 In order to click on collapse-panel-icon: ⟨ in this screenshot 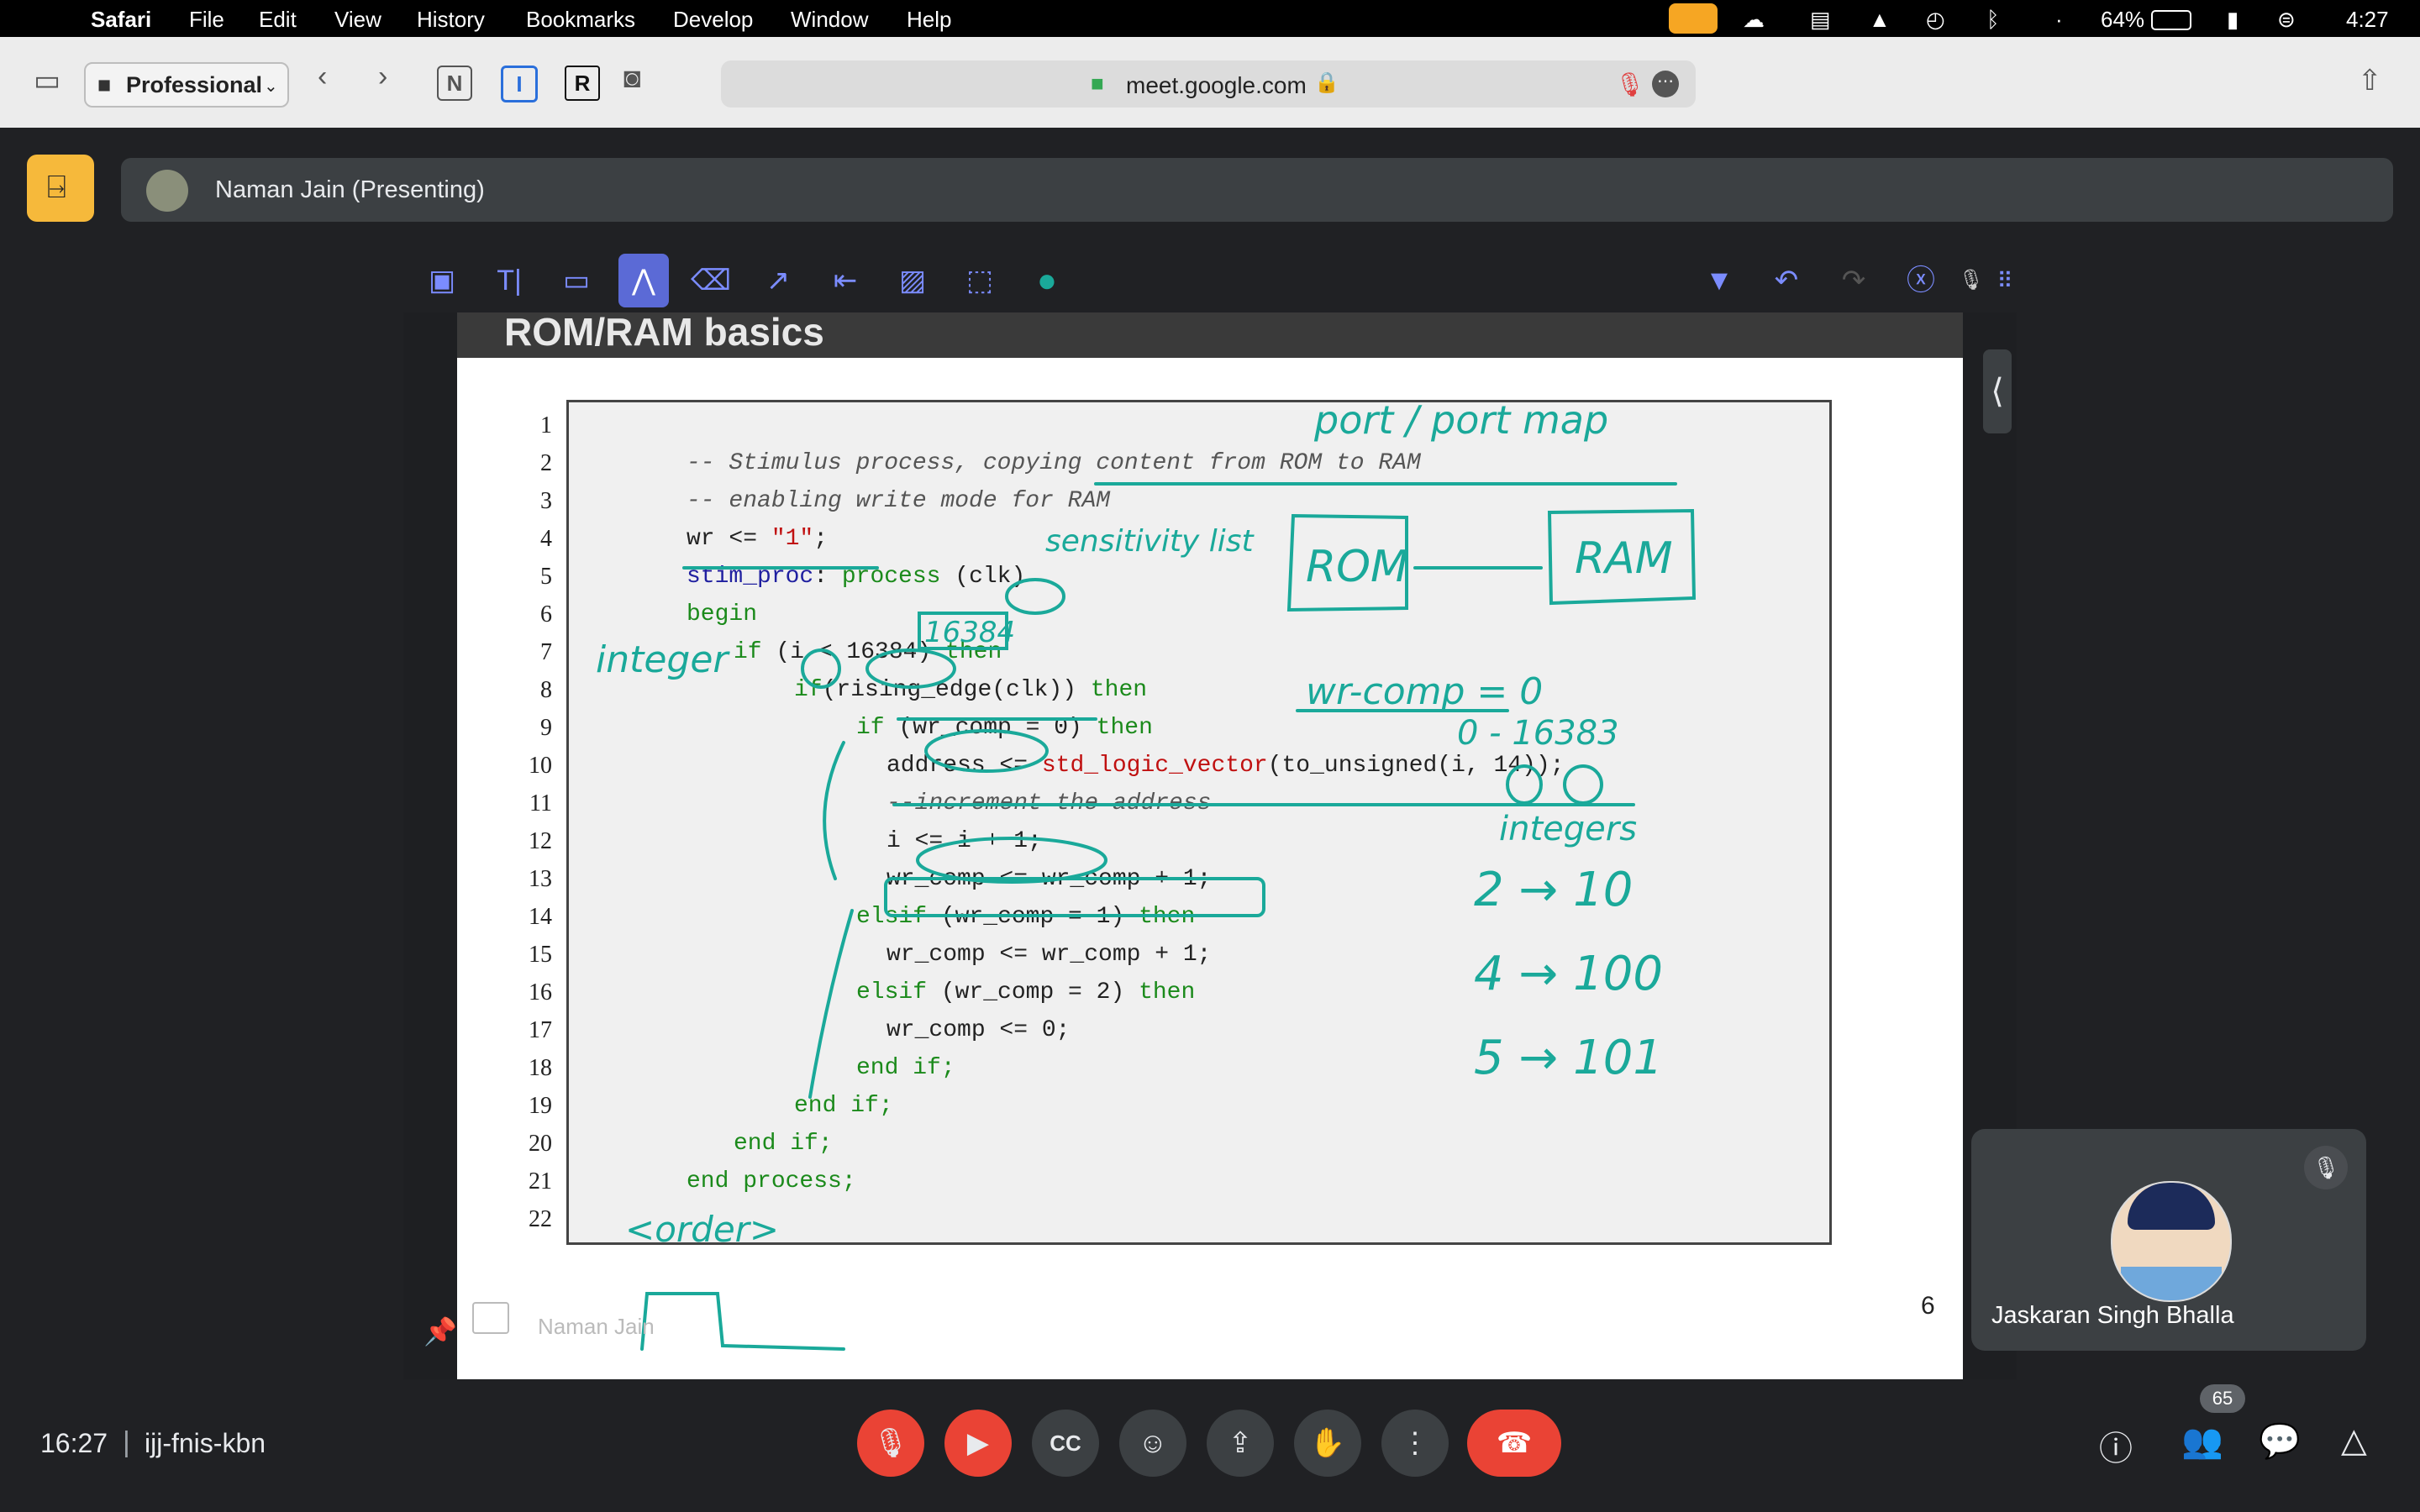, I will do `click(1997, 391)`.